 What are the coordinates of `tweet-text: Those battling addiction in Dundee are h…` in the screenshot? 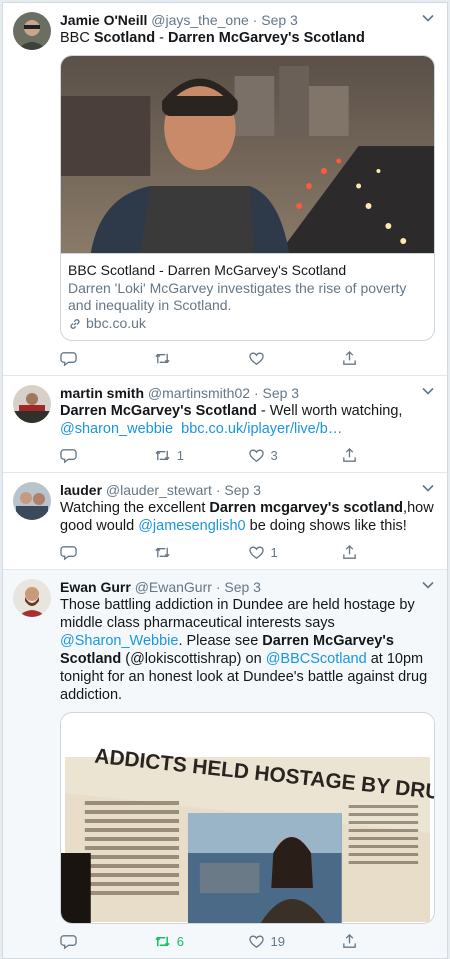 It's located at (244, 650).